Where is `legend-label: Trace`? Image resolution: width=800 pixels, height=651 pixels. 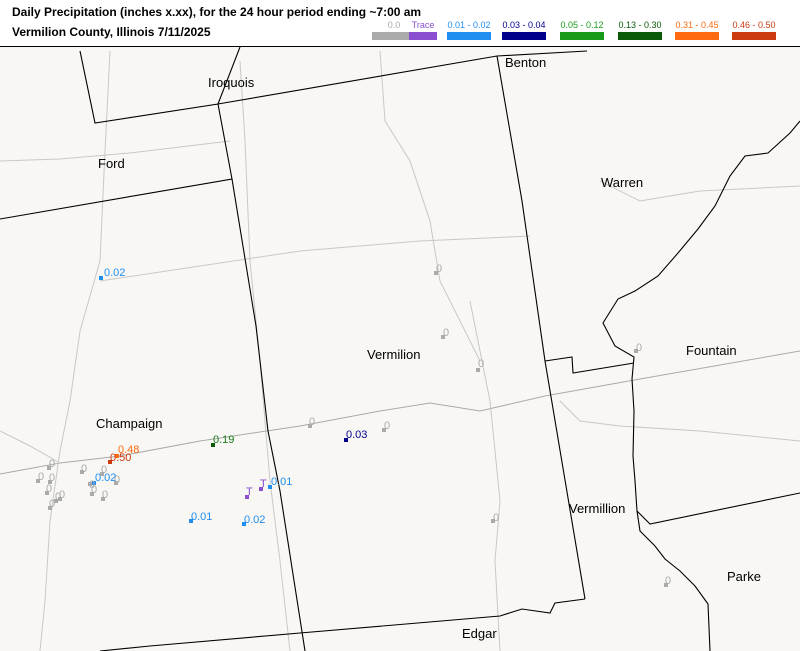 legend-label: Trace is located at coordinates (423, 25).